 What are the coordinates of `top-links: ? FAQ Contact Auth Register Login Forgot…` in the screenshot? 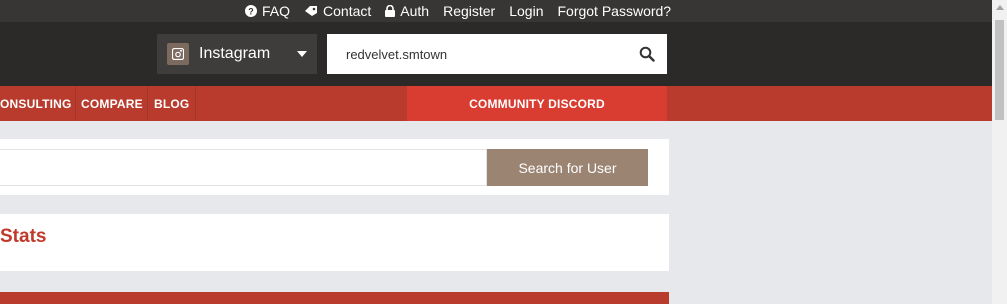 It's located at (458, 11).